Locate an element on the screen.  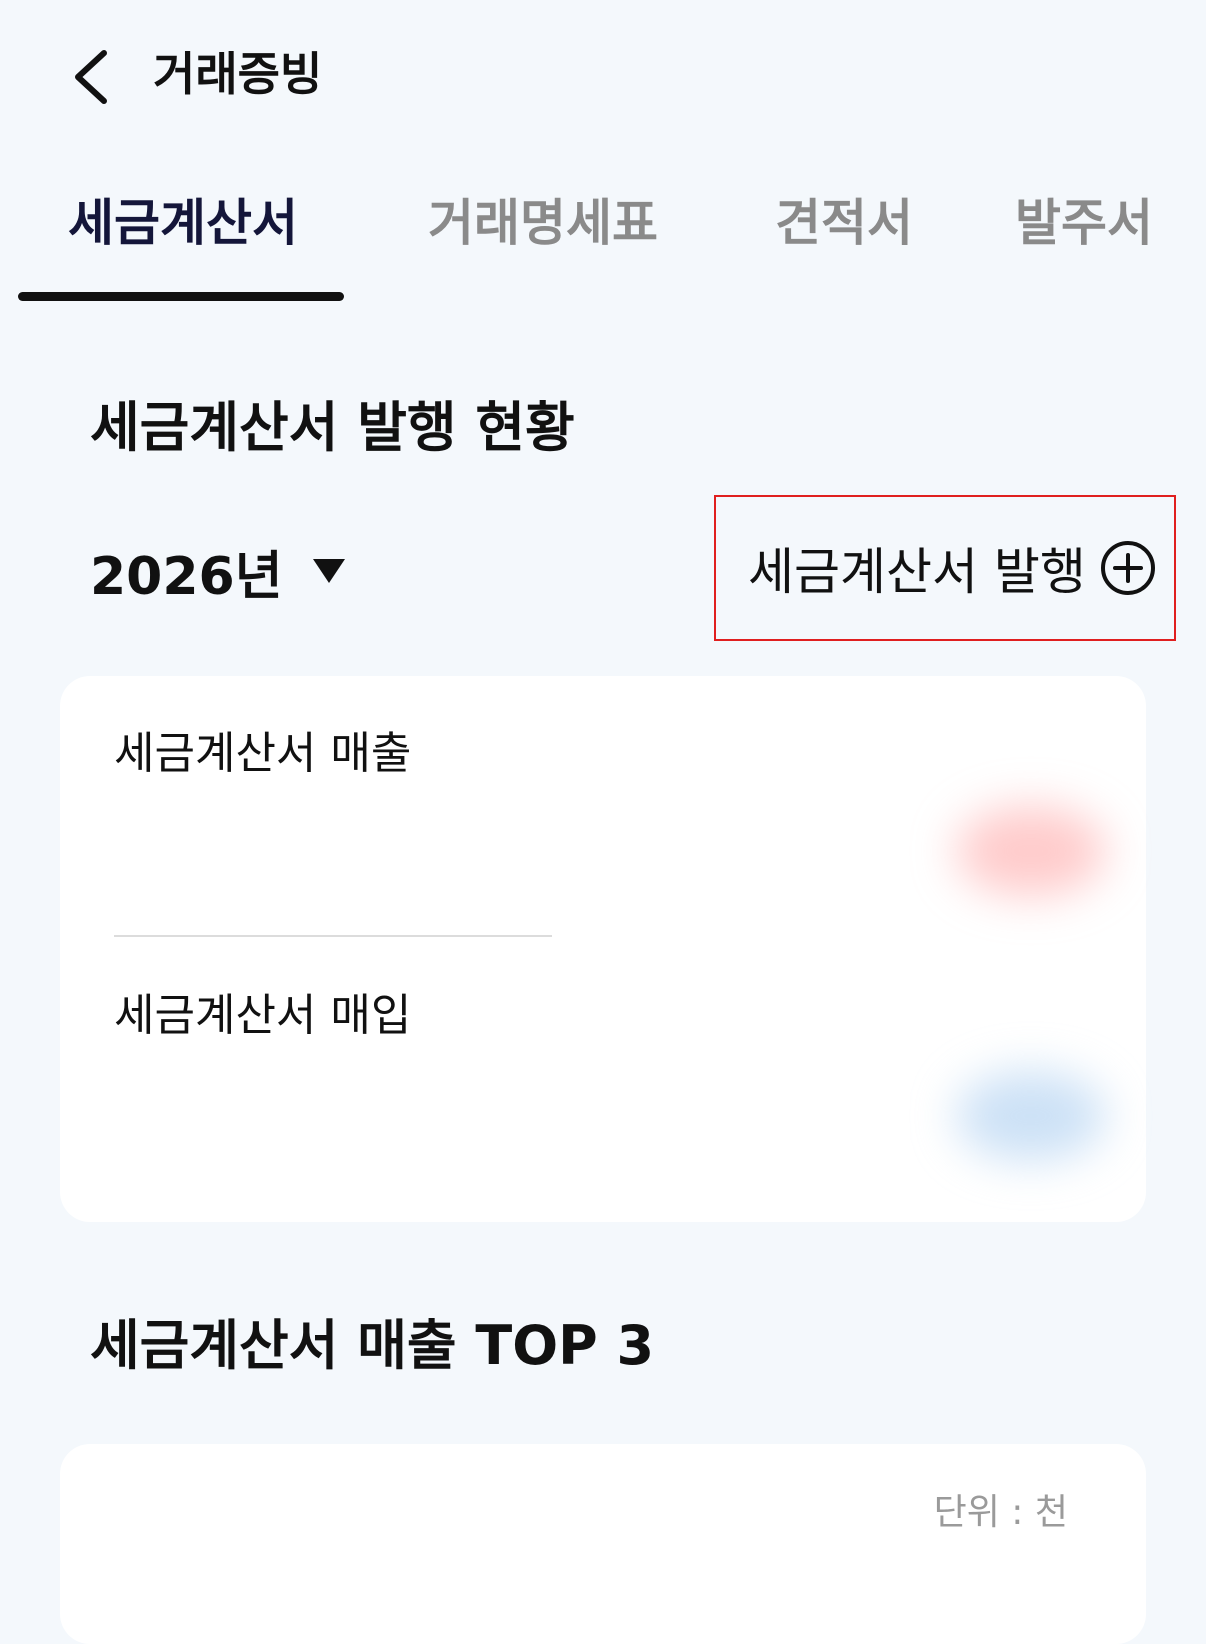
top3-card: 단위 : 천 is located at coordinates (603, 1544).